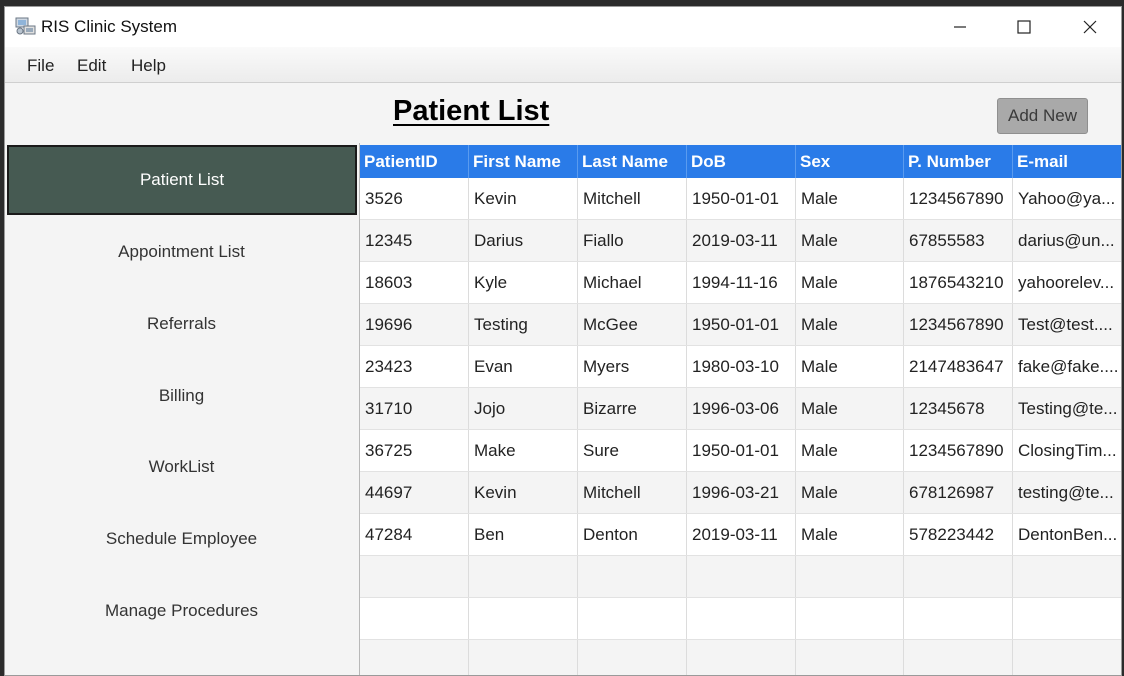 This screenshot has width=1124, height=676. I want to click on table-cell: 1876543210, so click(958, 282).